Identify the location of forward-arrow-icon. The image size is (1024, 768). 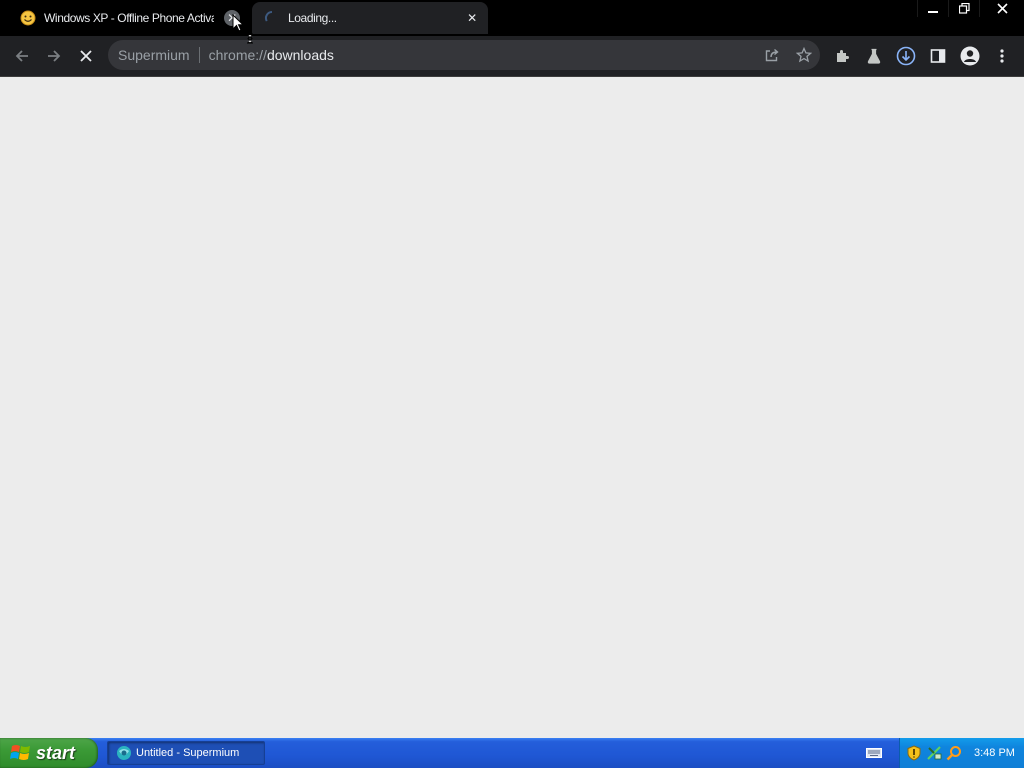
(54, 56).